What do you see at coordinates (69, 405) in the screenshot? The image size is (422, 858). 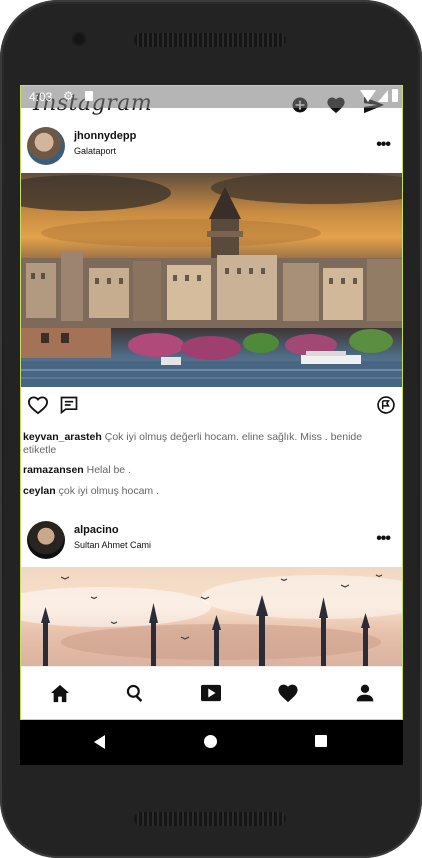 I see `comment-icon` at bounding box center [69, 405].